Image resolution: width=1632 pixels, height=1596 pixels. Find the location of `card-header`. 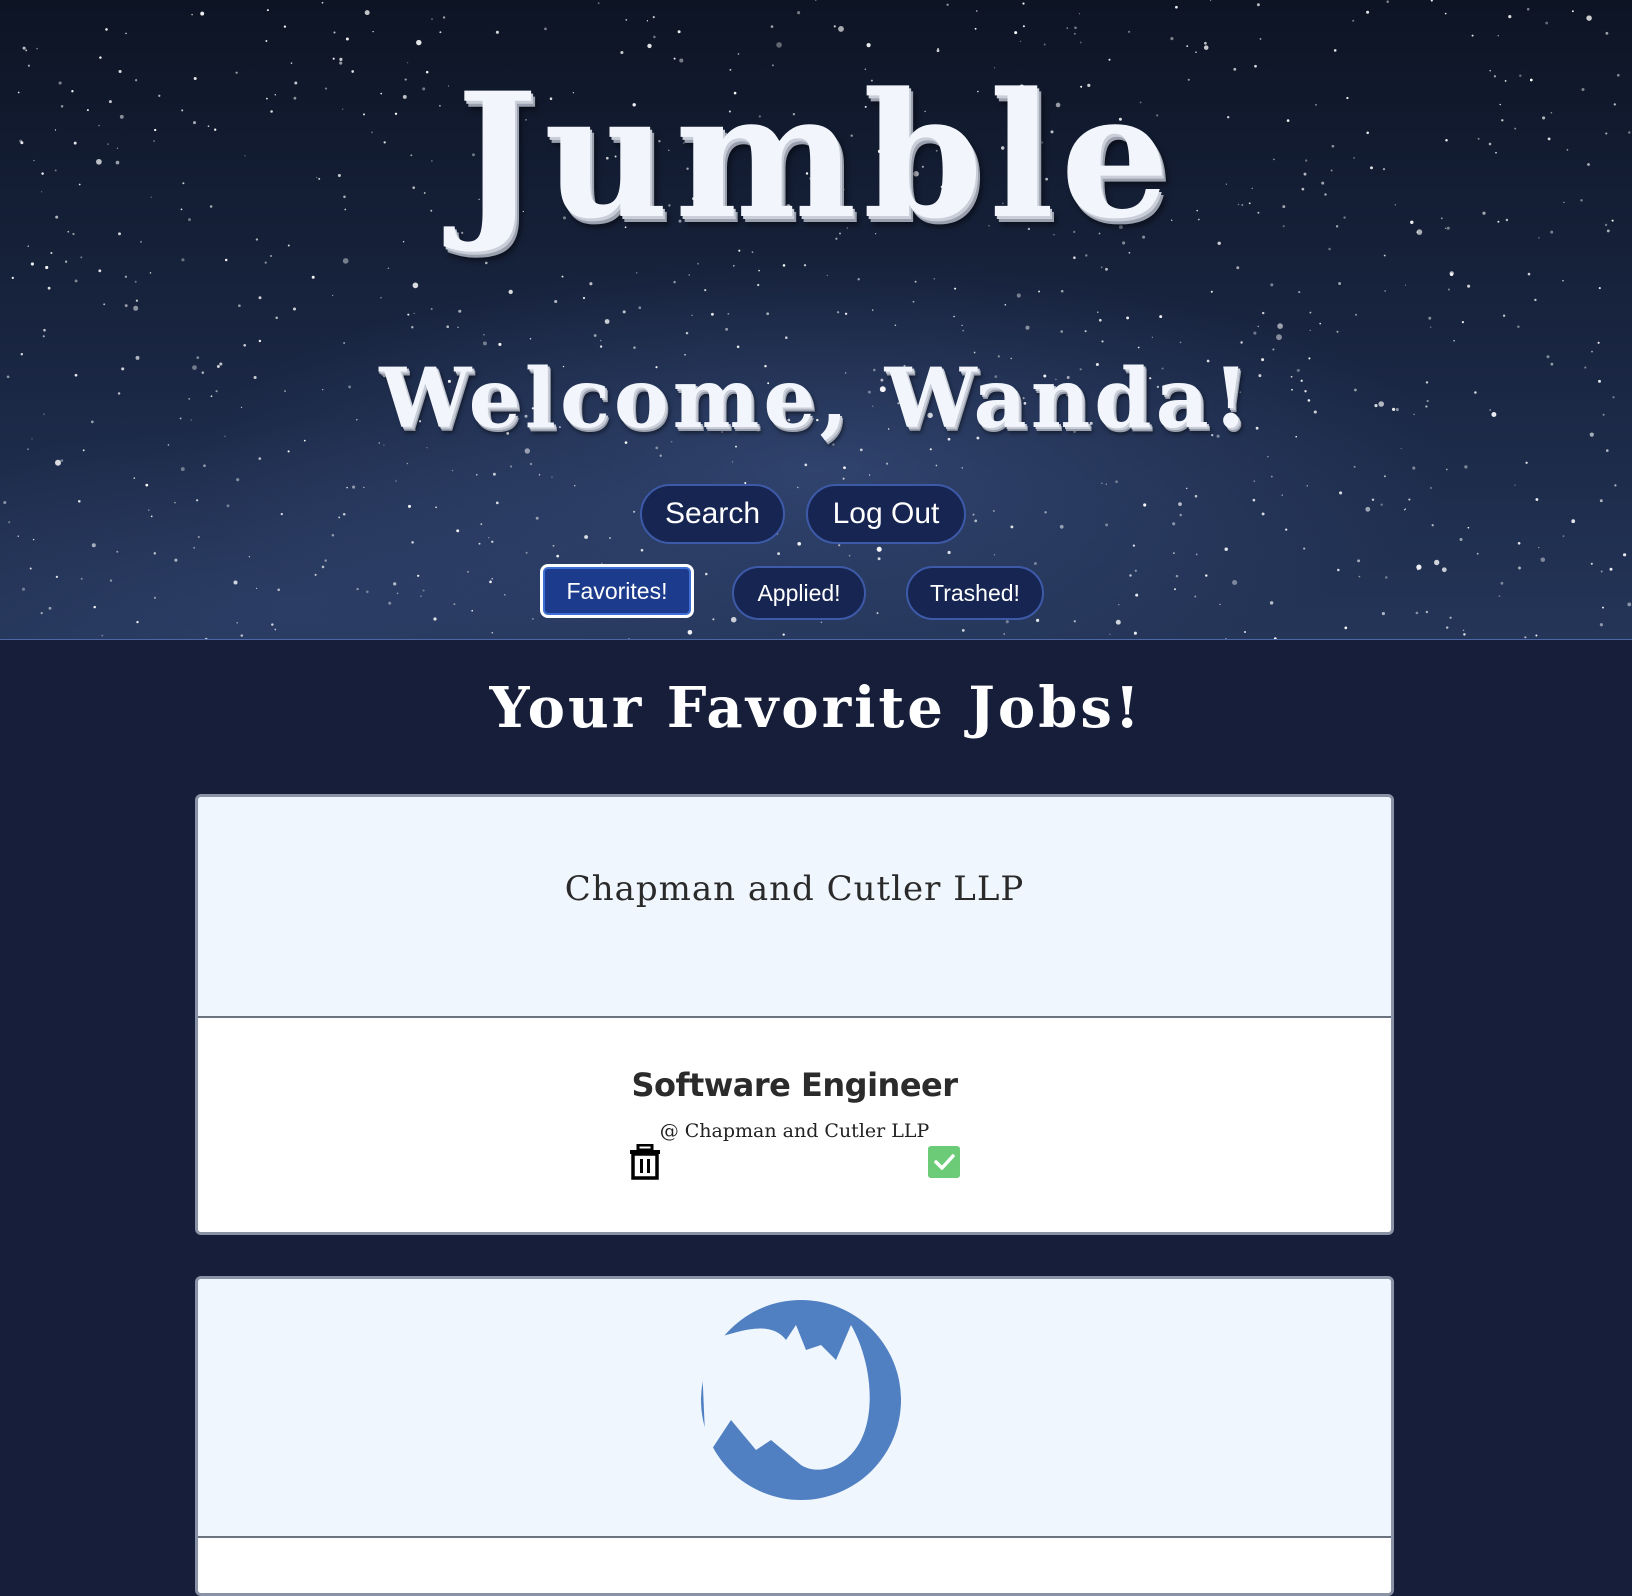

card-header is located at coordinates (794, 1408).